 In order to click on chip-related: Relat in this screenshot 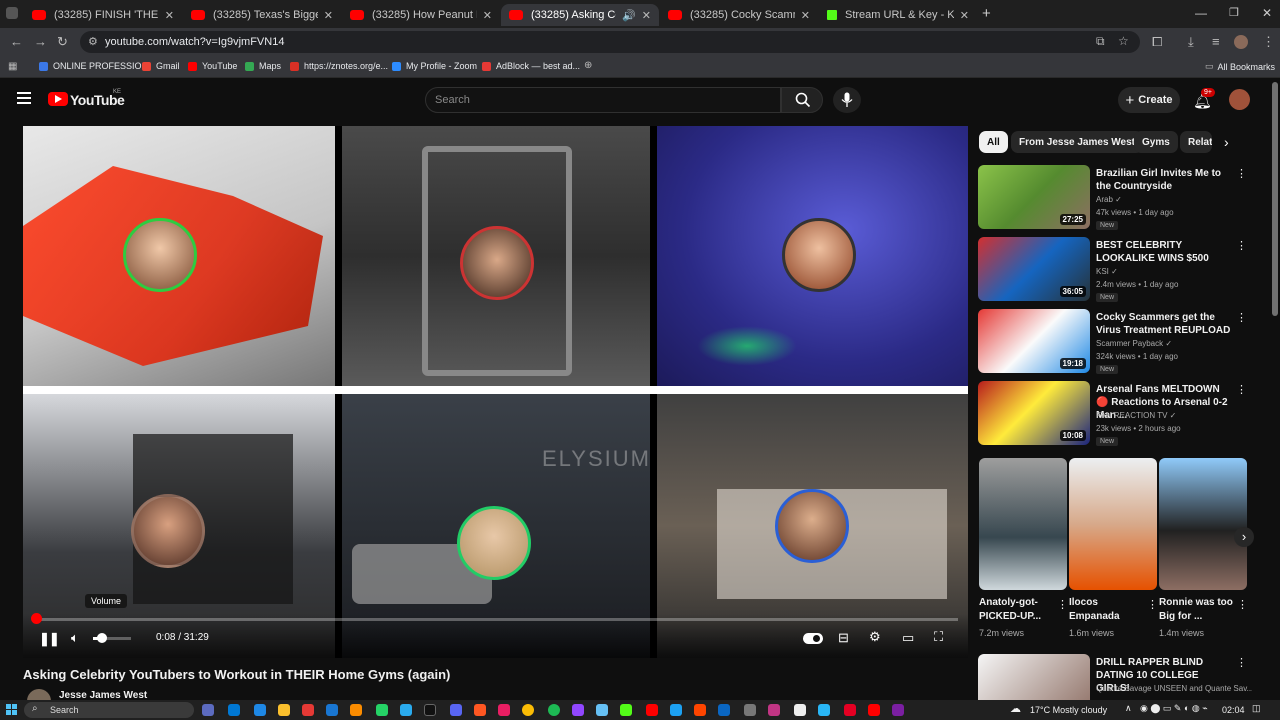, I will do `click(1196, 142)`.